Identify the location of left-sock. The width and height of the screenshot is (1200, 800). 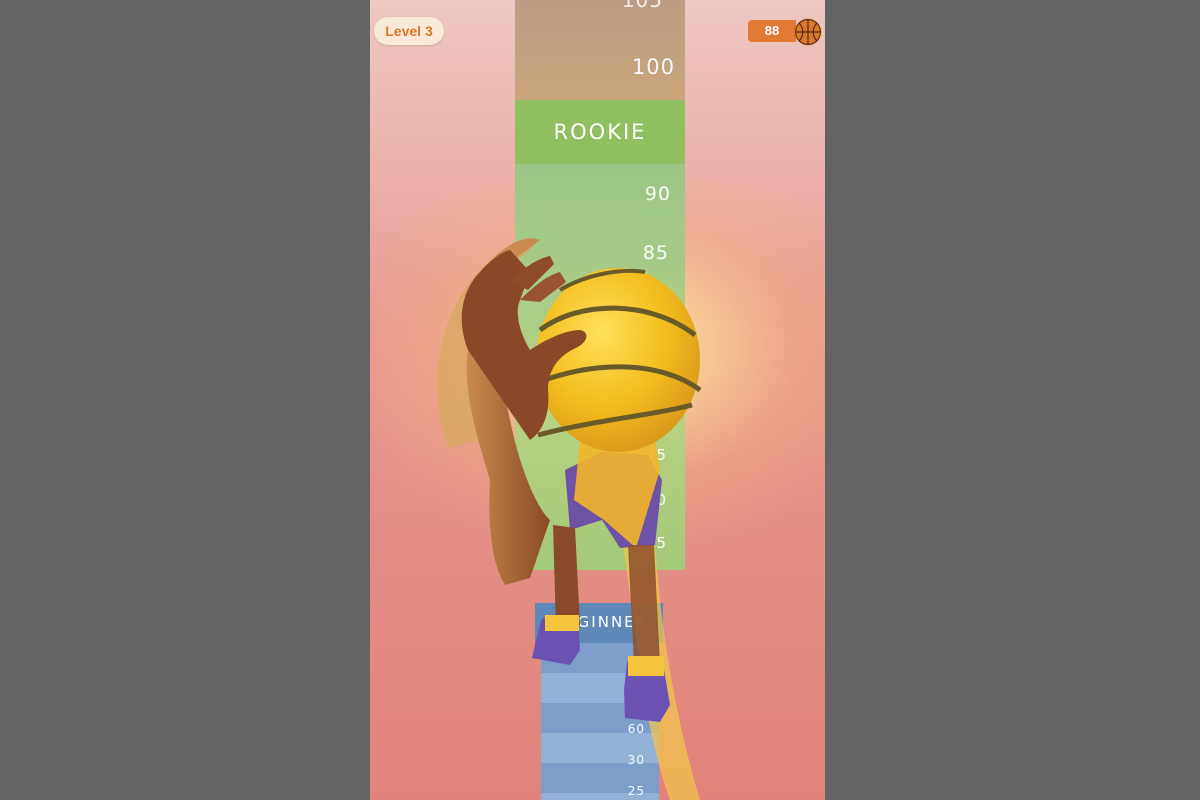
(562, 623).